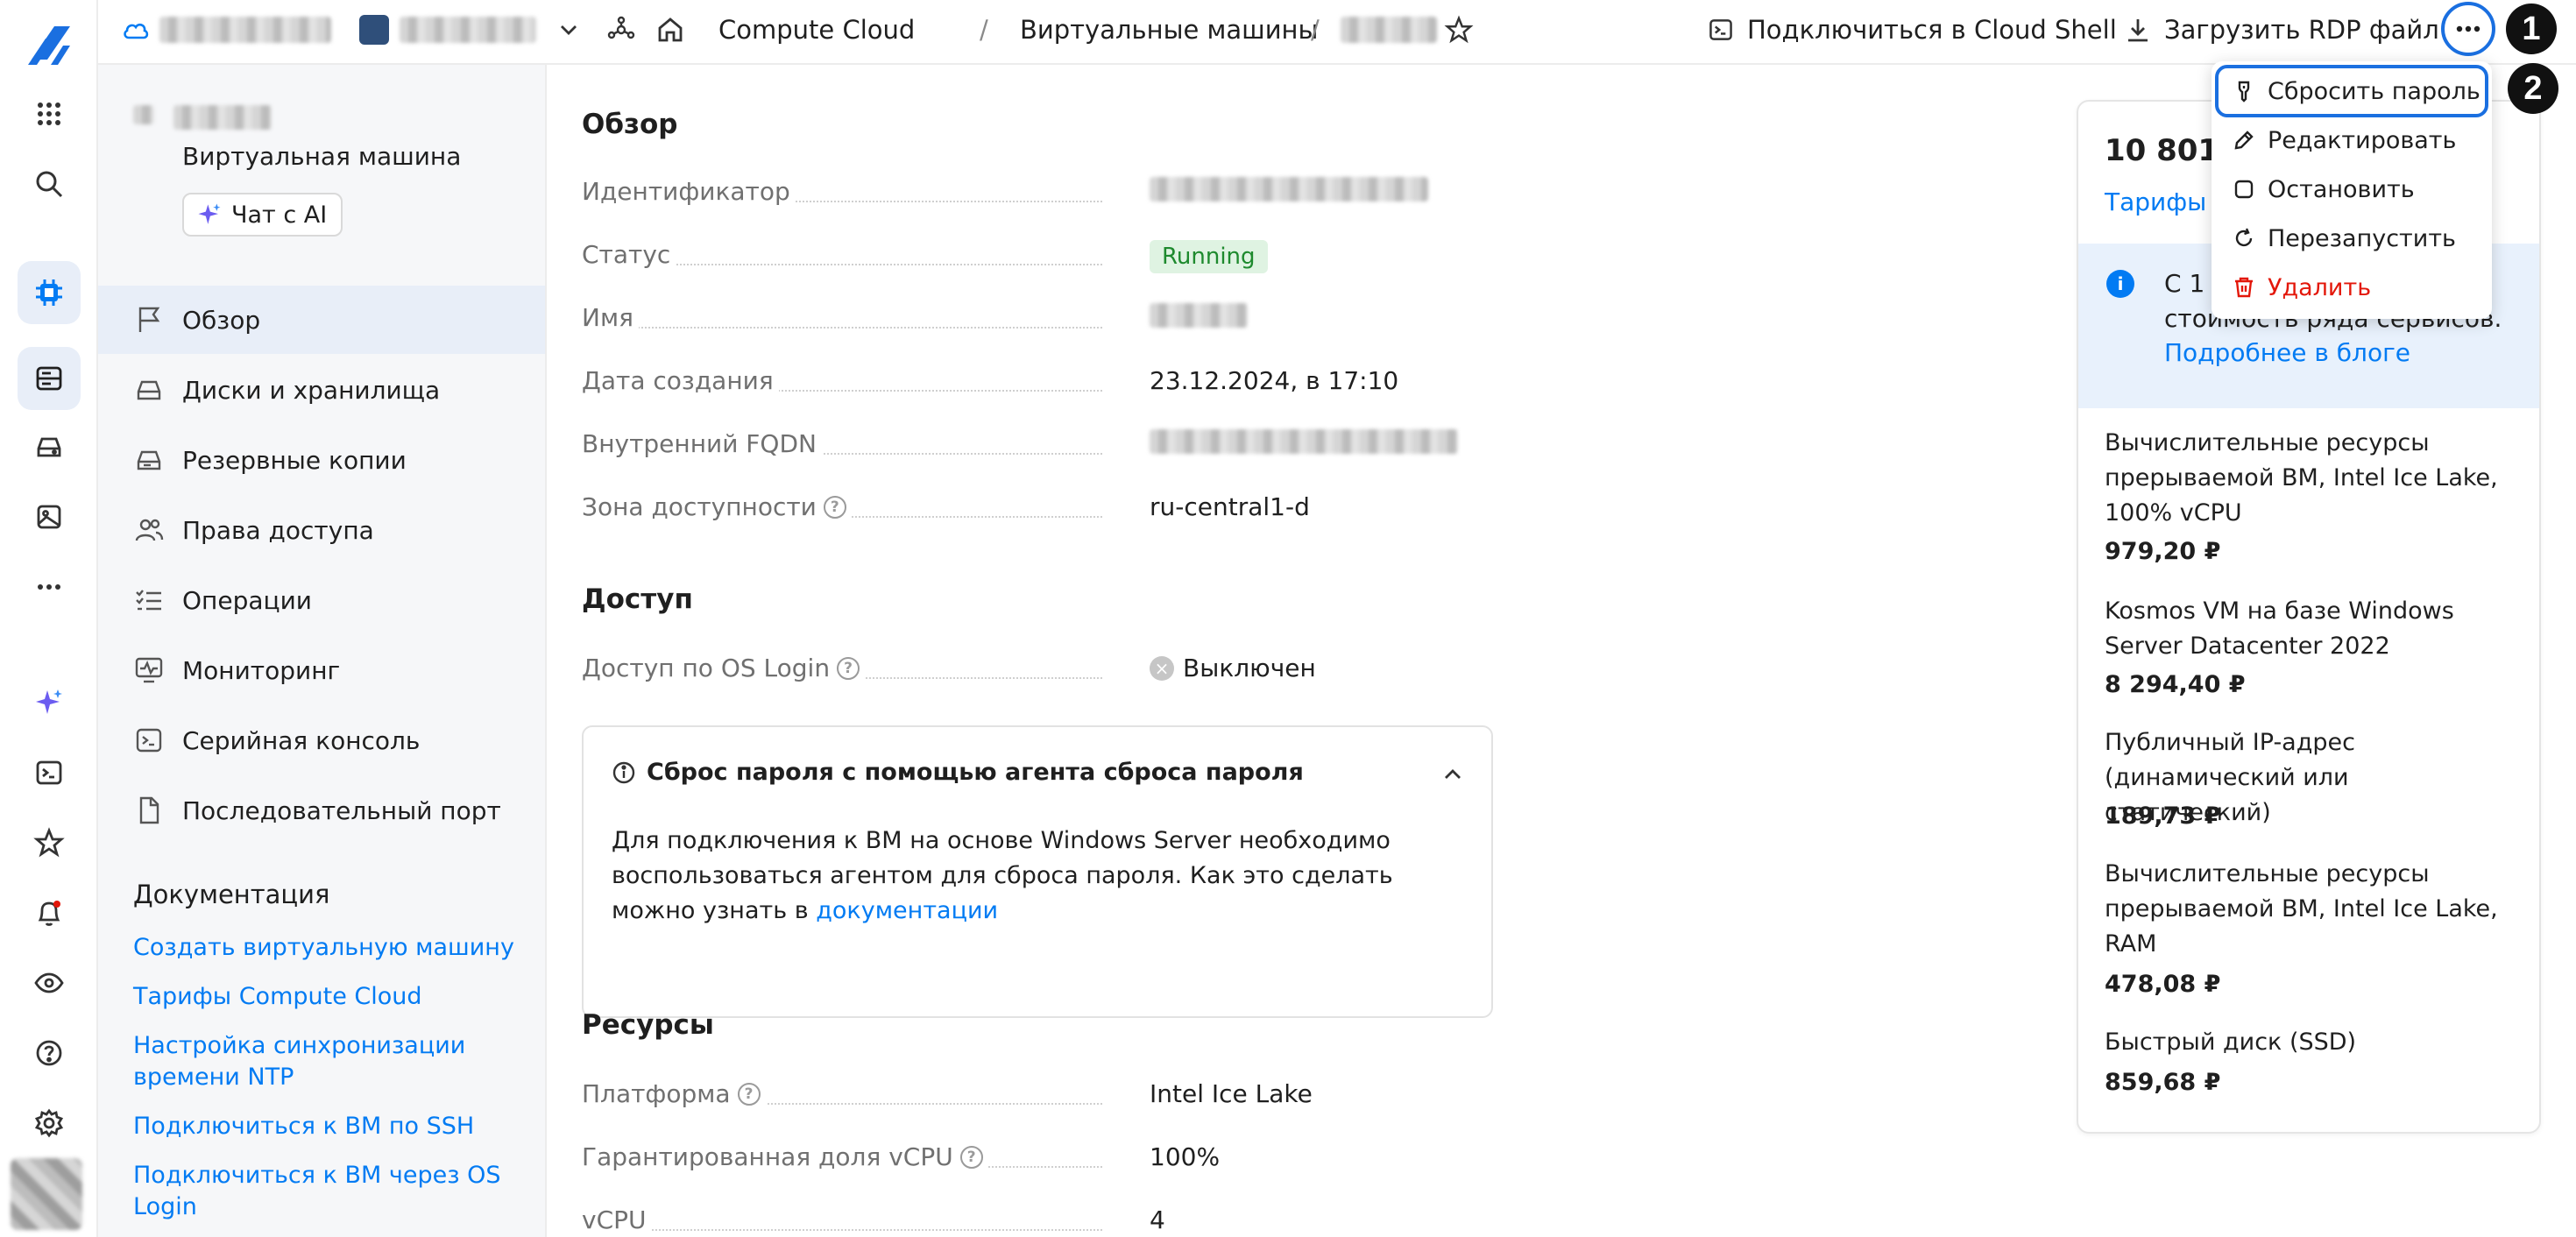  What do you see at coordinates (1389, 30) in the screenshot?
I see `vm-name-redacted` at bounding box center [1389, 30].